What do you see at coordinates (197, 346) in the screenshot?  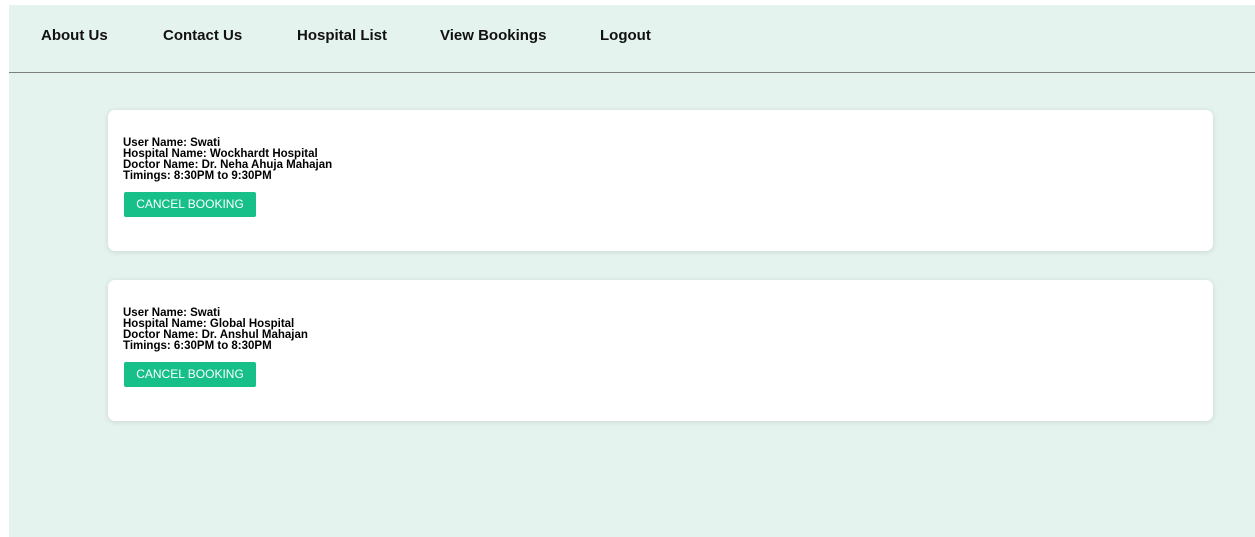 I see `booking-timings: Timings: 6:30PM to 8:30PM` at bounding box center [197, 346].